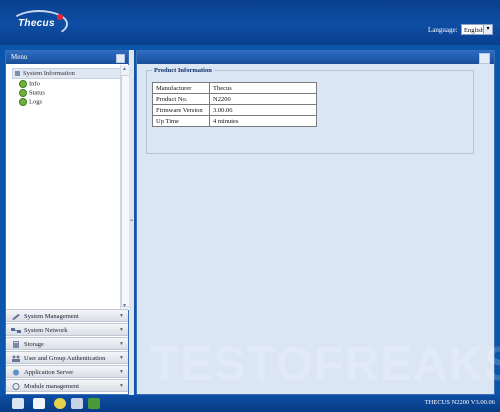  Describe the element at coordinates (19, 57) in the screenshot. I see `menu-title: Menu` at that location.